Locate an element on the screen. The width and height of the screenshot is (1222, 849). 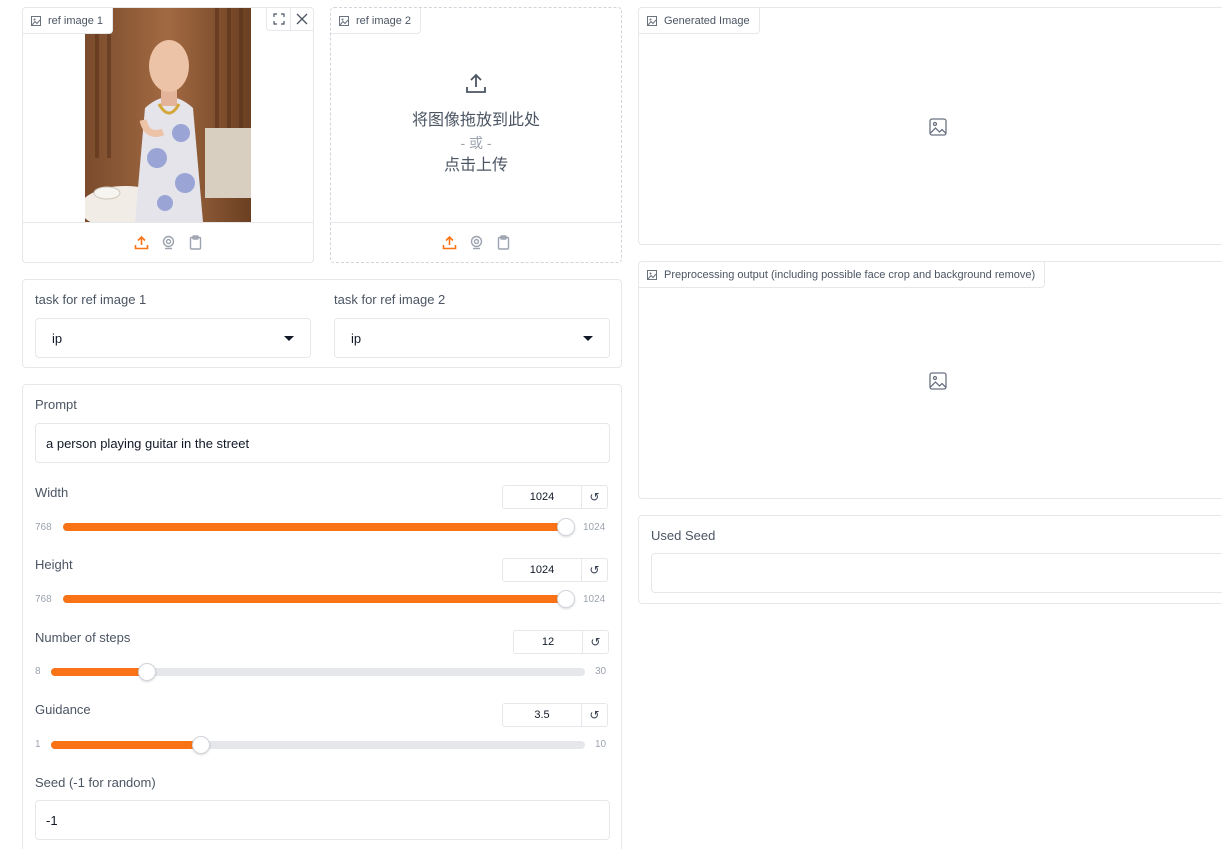
height-number: 1024 ↺ is located at coordinates (555, 570).